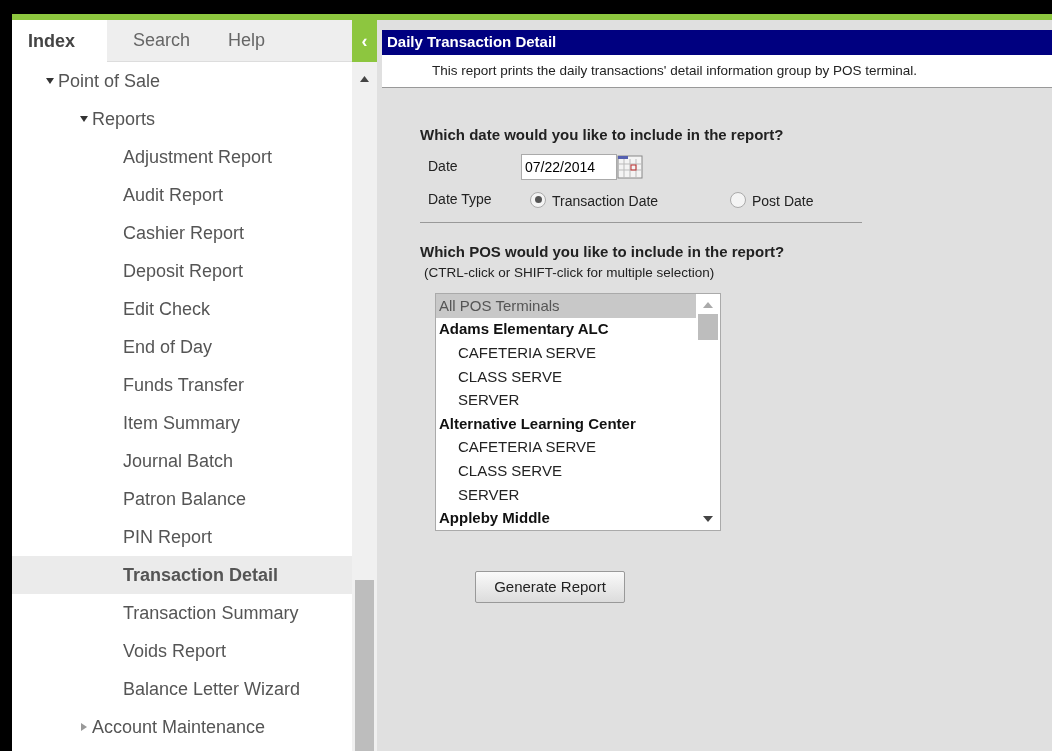 This screenshot has width=1052, height=751. I want to click on calendar-icon, so click(630, 166).